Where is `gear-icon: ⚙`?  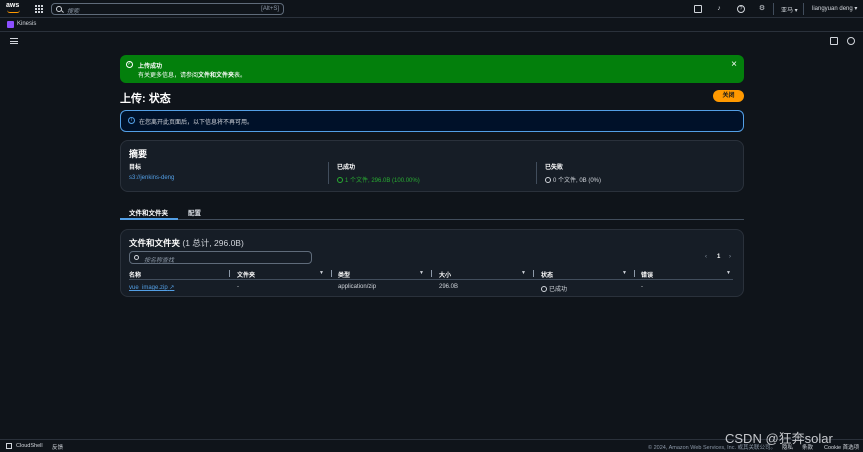
gear-icon: ⚙ is located at coordinates (762, 9).